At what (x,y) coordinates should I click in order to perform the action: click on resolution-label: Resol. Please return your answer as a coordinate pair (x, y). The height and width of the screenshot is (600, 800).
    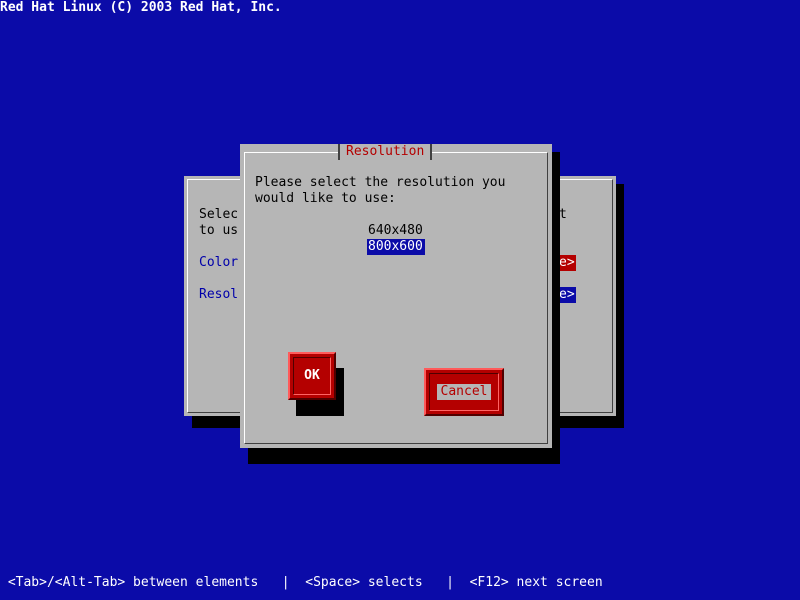
    Looking at the image, I should click on (219, 294).